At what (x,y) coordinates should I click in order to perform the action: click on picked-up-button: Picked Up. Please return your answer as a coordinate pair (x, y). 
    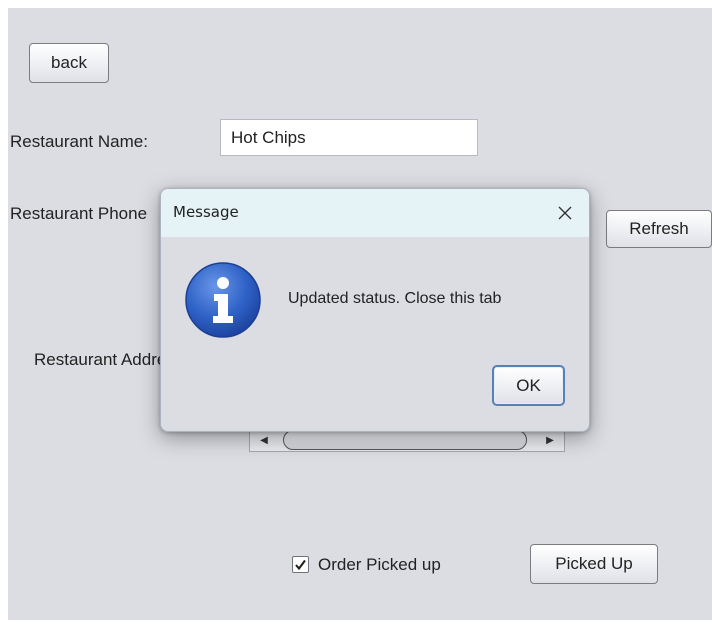
    Looking at the image, I should click on (594, 564).